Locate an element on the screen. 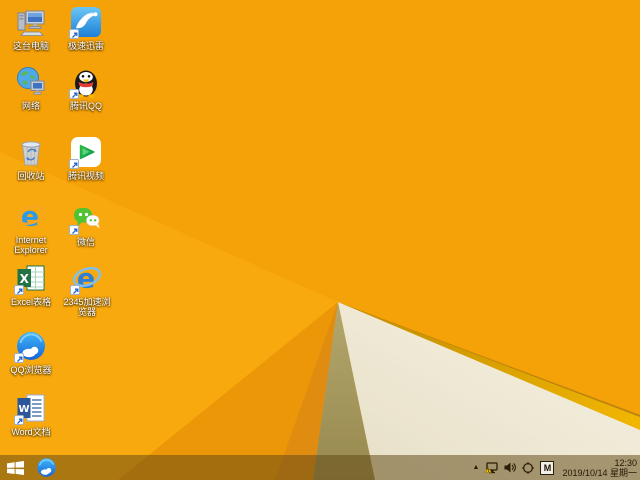 This screenshot has height=480, width=640. xunlei-icon is located at coordinates (85, 22).